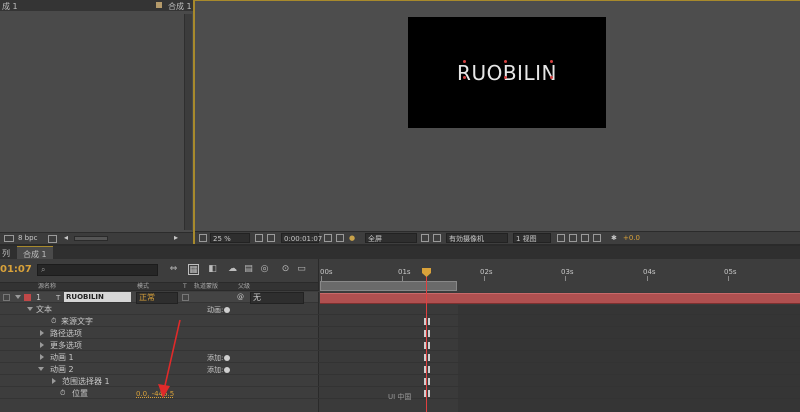 The height and width of the screenshot is (412, 800). What do you see at coordinates (326, 272) in the screenshot?
I see `ruler-label: 00s` at bounding box center [326, 272].